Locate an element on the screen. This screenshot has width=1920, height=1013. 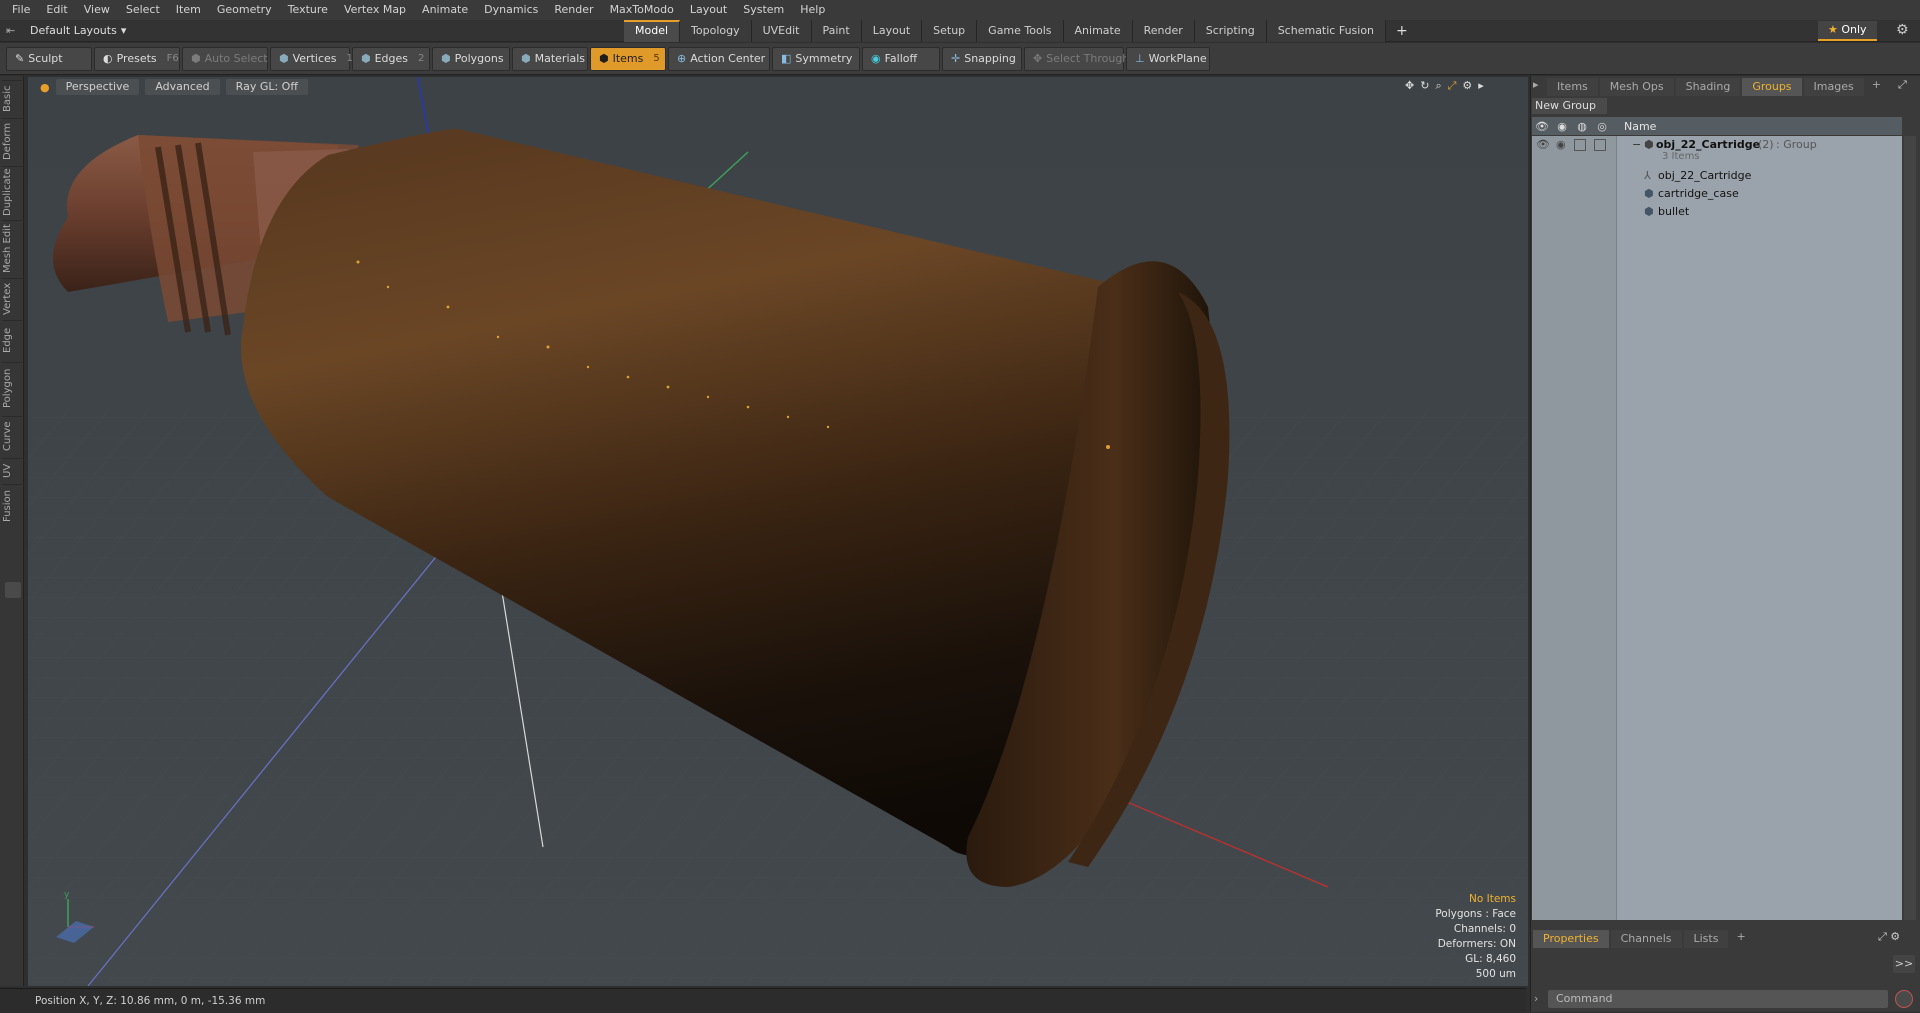
panel-tab-images: Images is located at coordinates (1833, 87).